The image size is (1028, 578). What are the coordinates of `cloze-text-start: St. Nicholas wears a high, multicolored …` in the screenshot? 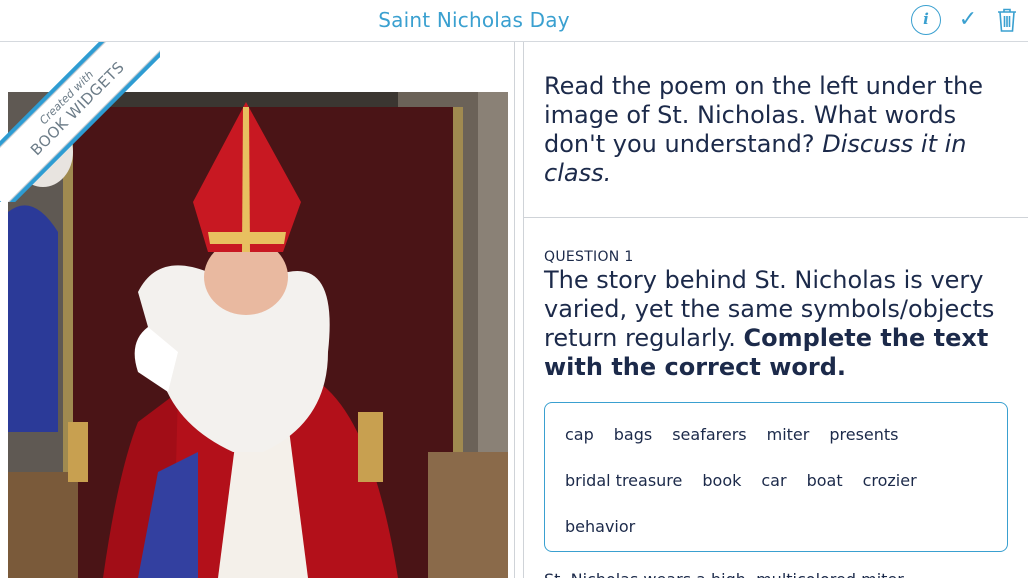 It's located at (724, 574).